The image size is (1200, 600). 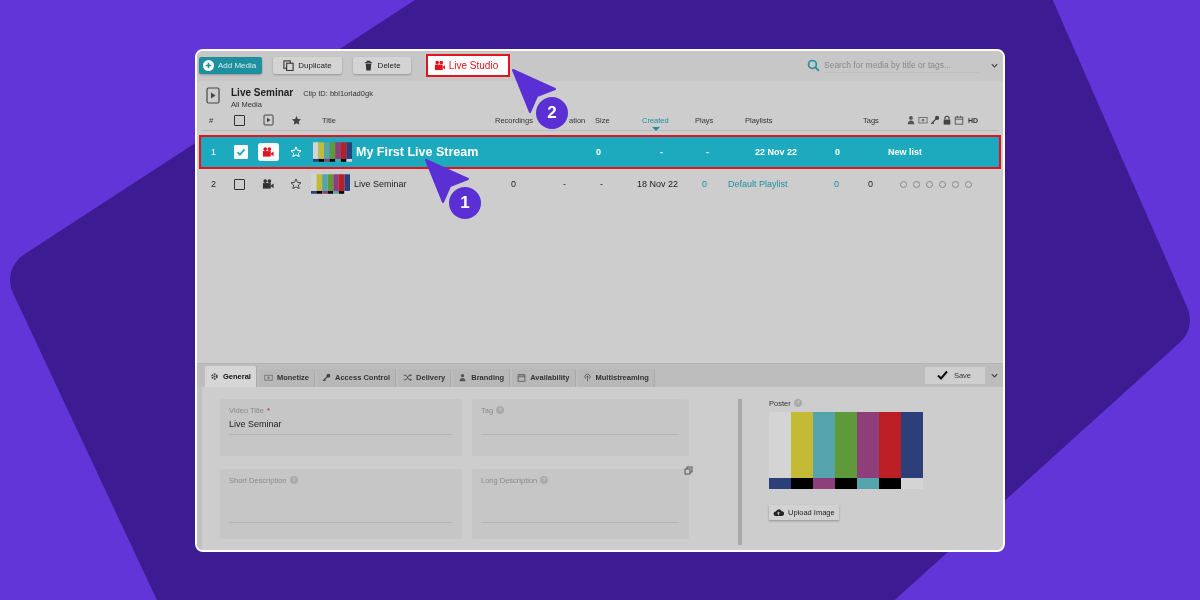 What do you see at coordinates (778, 512) in the screenshot?
I see `cloud-upload-icon` at bounding box center [778, 512].